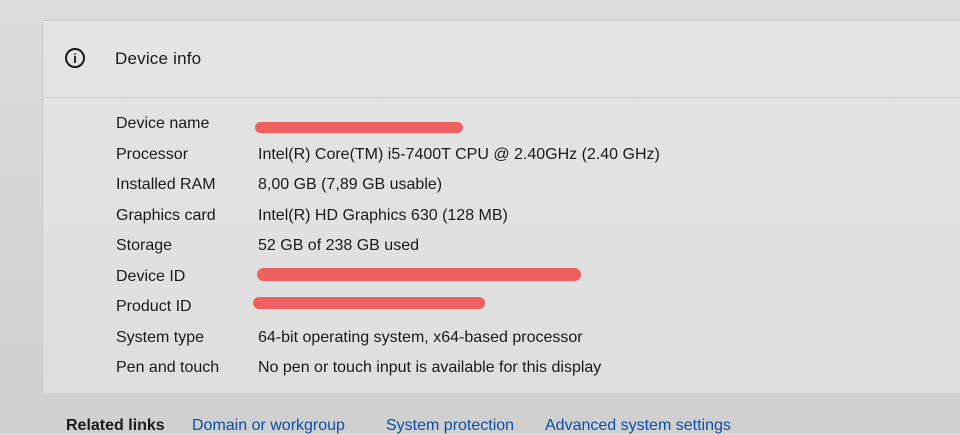  What do you see at coordinates (166, 215) in the screenshot?
I see `spec-label: Graphics card` at bounding box center [166, 215].